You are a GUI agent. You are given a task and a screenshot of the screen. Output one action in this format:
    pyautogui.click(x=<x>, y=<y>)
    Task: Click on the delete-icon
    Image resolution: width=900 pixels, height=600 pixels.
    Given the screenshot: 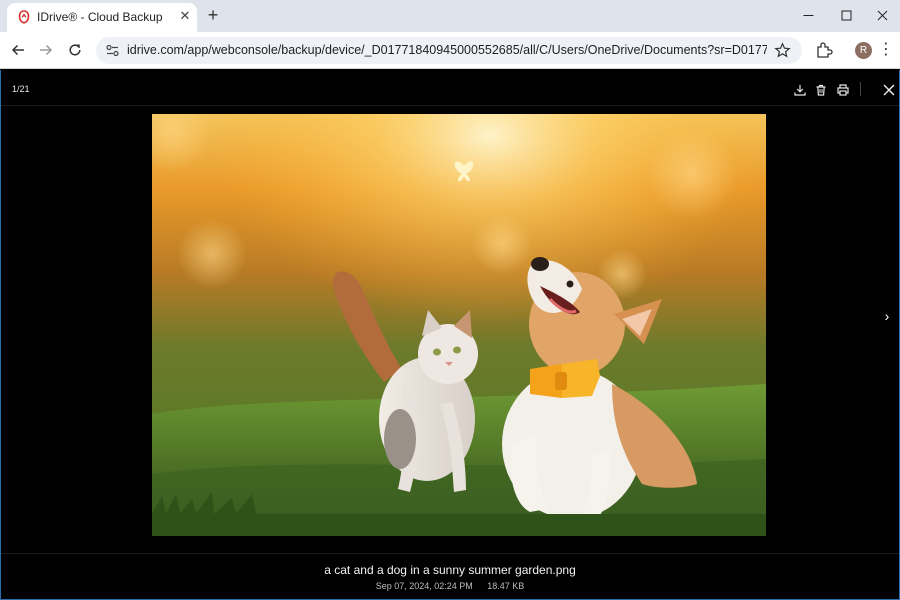 What is the action you would take?
    pyautogui.click(x=821, y=90)
    